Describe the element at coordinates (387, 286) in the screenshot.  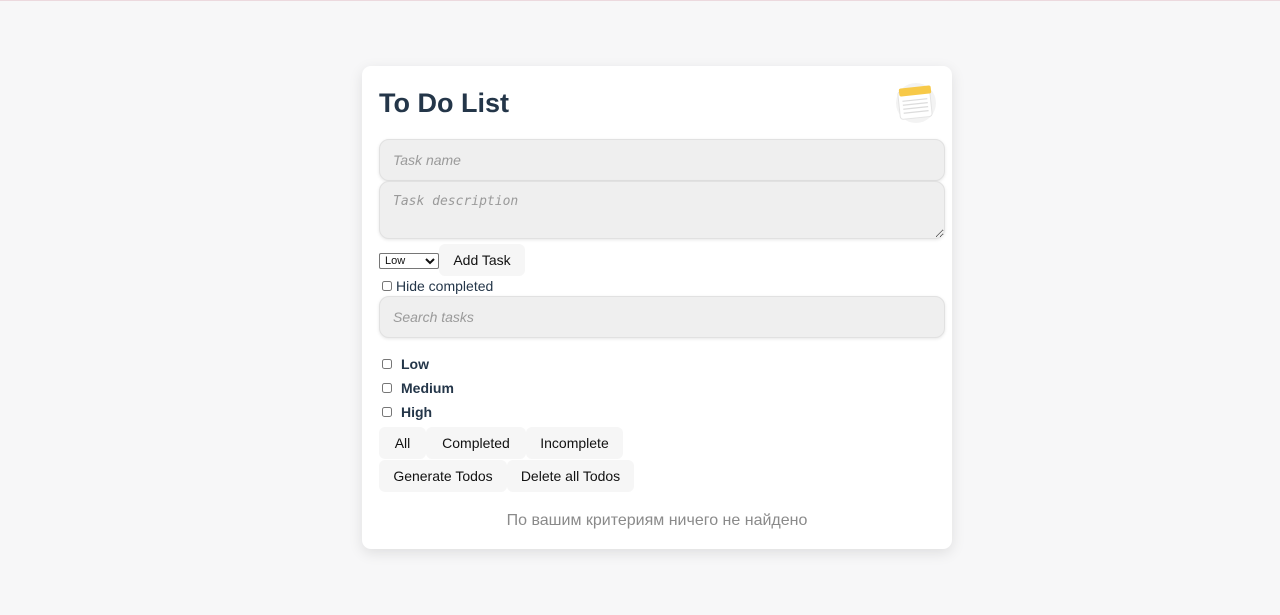
I see `hide-completed-checkbox` at that location.